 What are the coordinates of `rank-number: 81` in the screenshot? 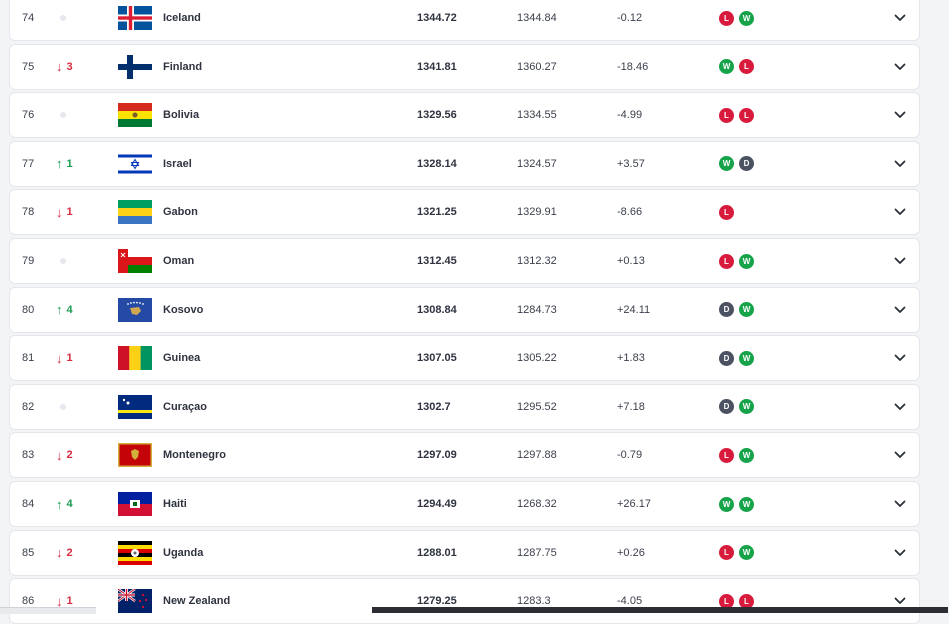 It's located at (28, 358).